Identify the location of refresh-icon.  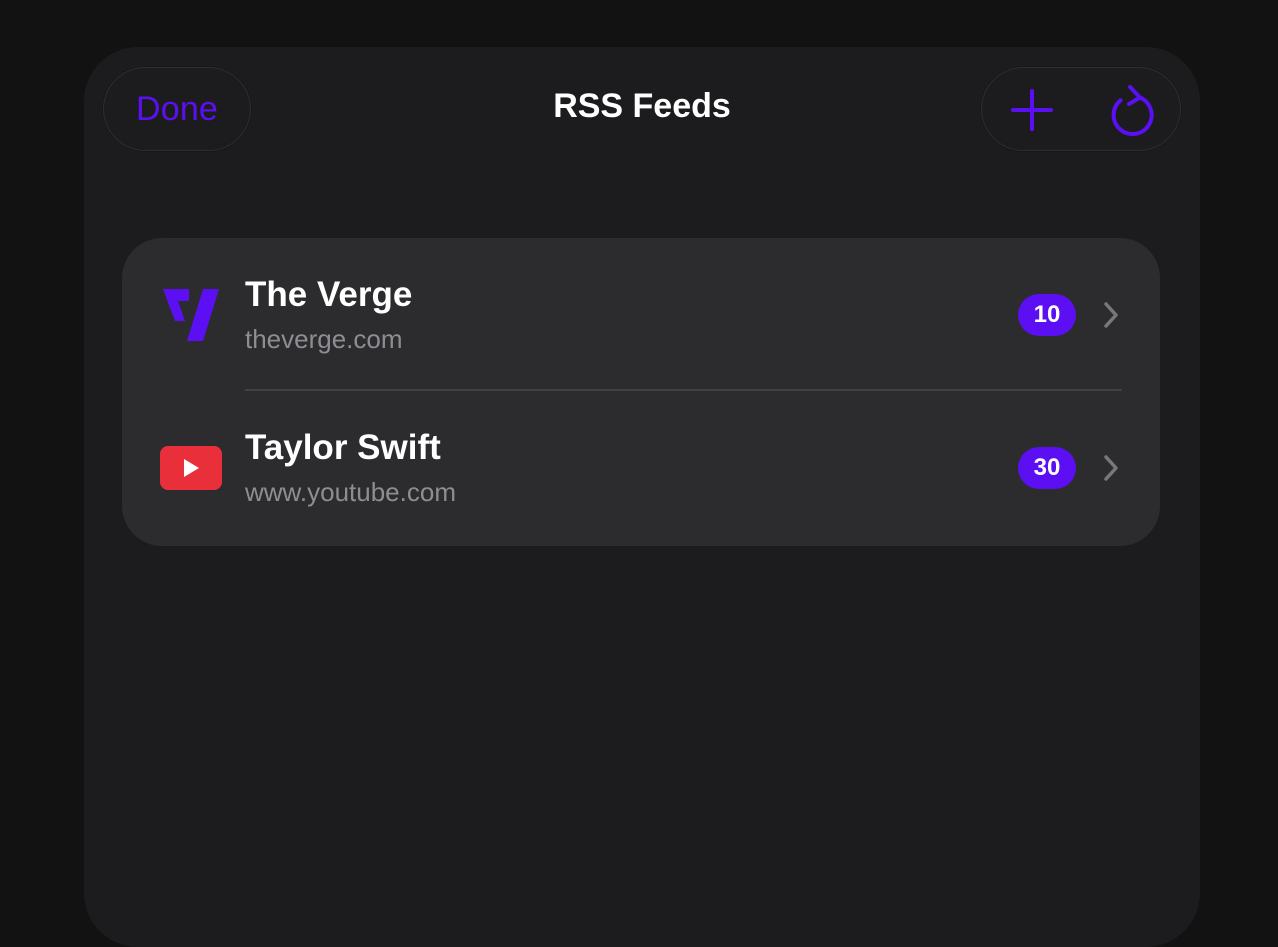
(1132, 110).